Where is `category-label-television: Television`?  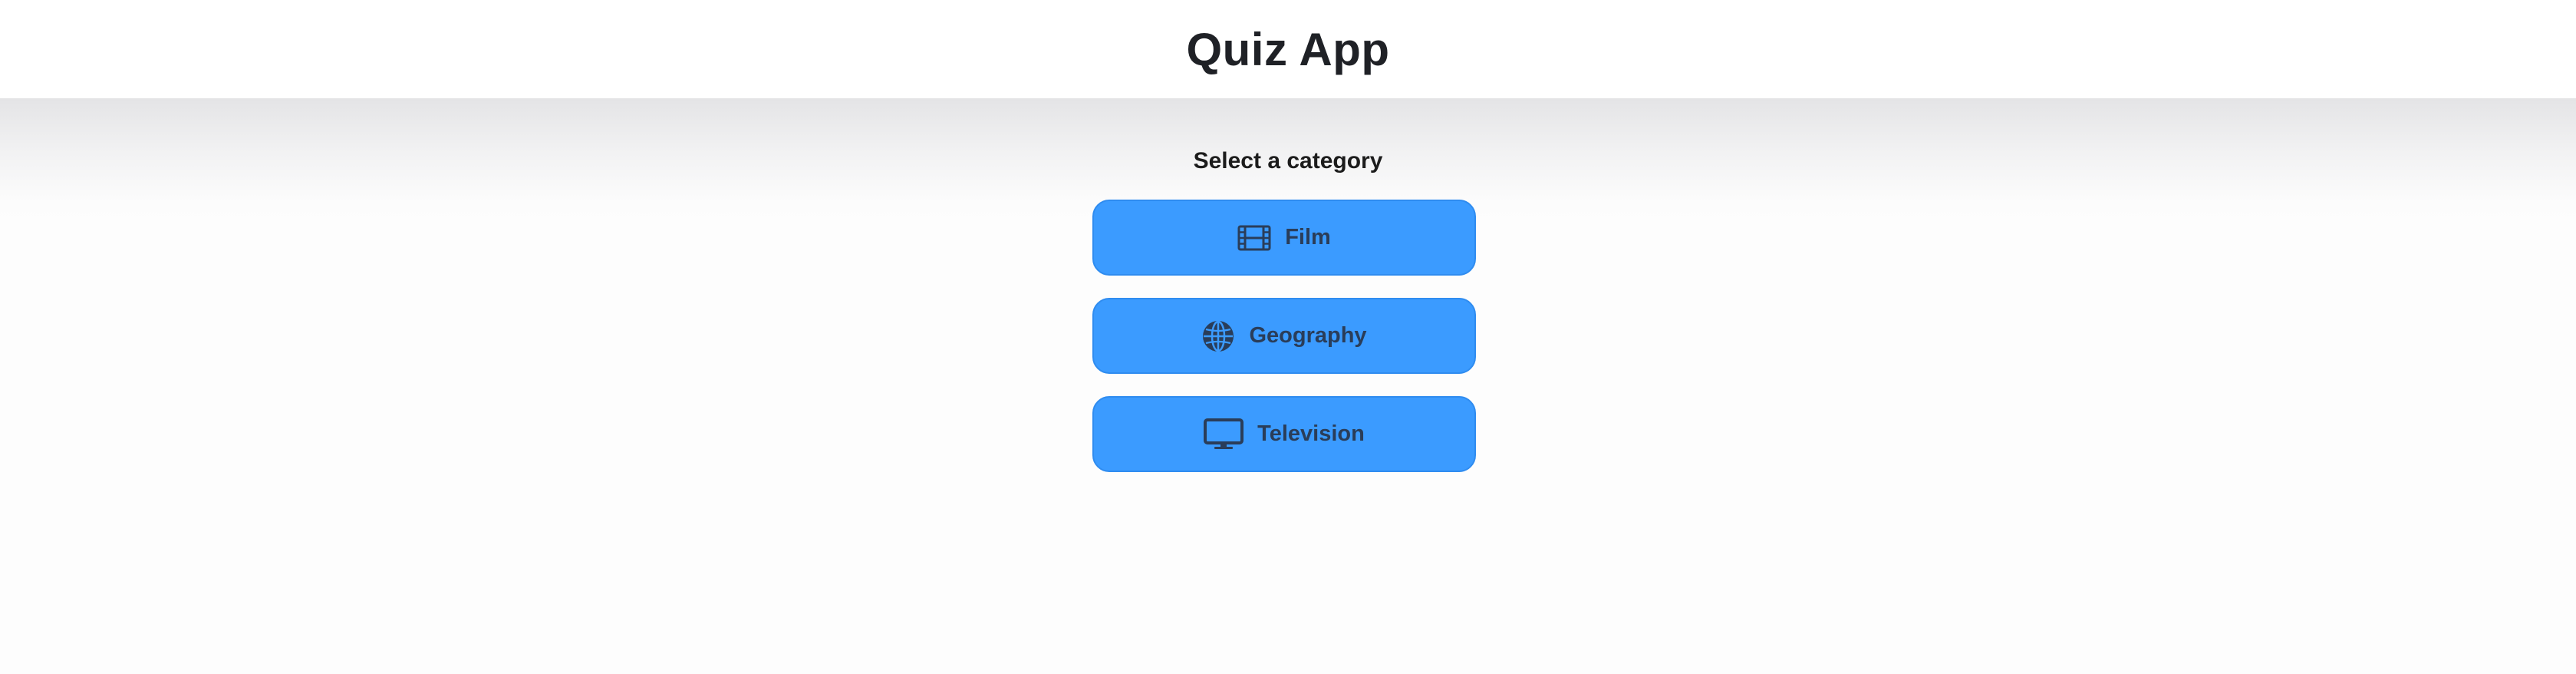
category-label-television: Television is located at coordinates (1311, 433).